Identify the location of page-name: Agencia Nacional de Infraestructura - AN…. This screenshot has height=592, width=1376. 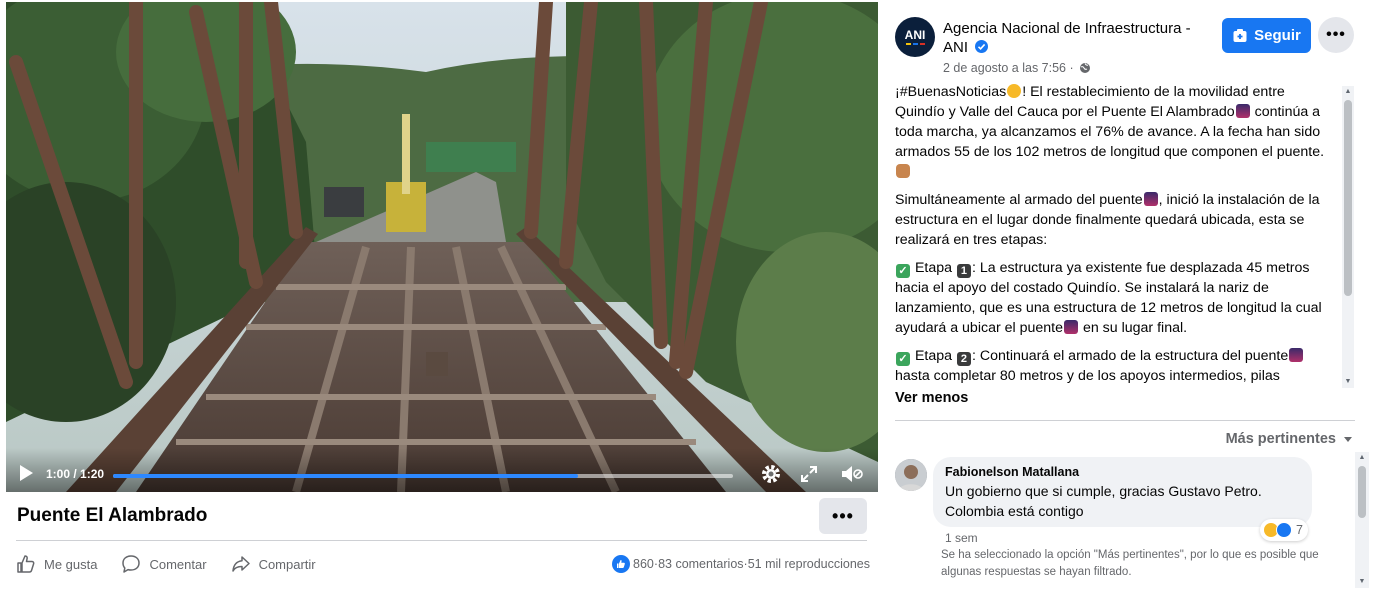
(1078, 38).